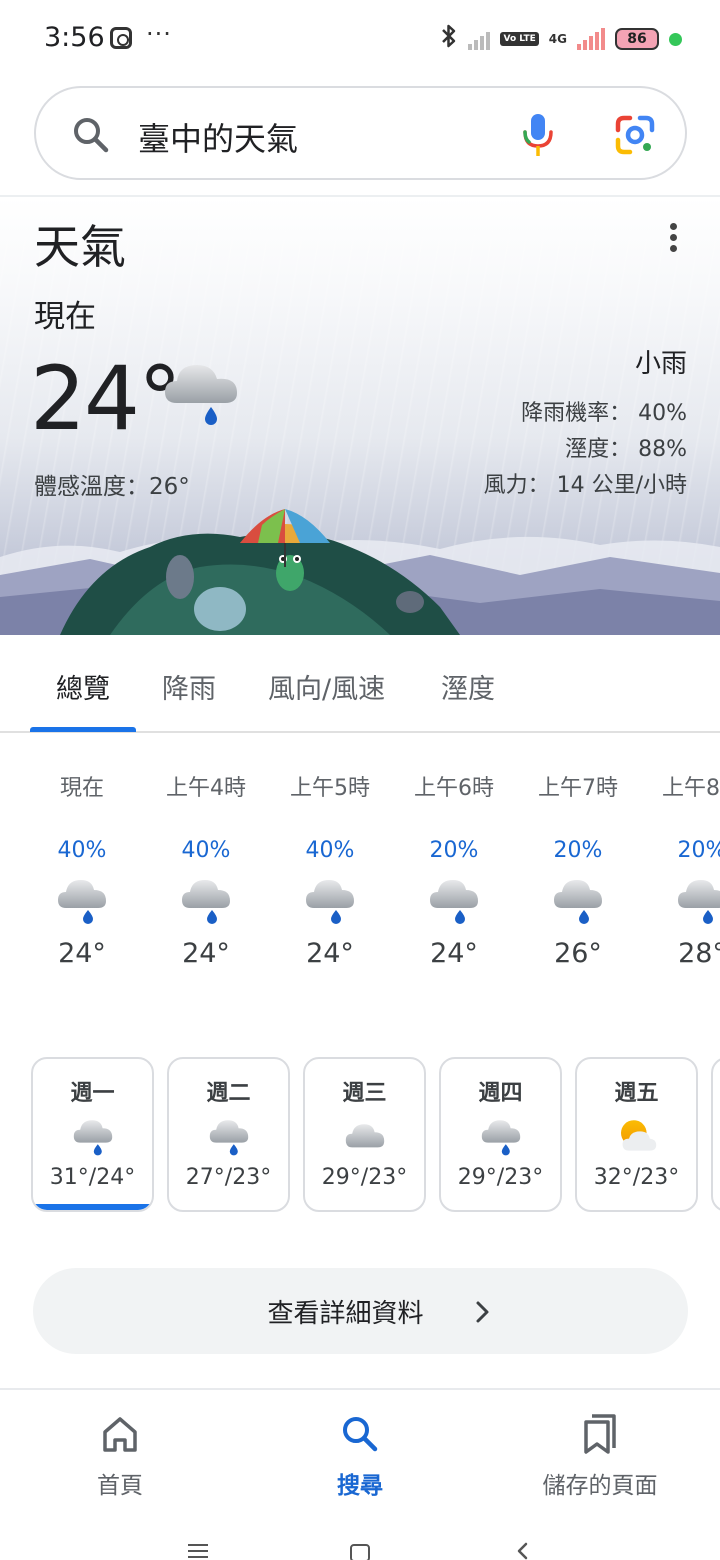 The width and height of the screenshot is (720, 1560). What do you see at coordinates (635, 135) in the screenshot?
I see `google-lens-icon` at bounding box center [635, 135].